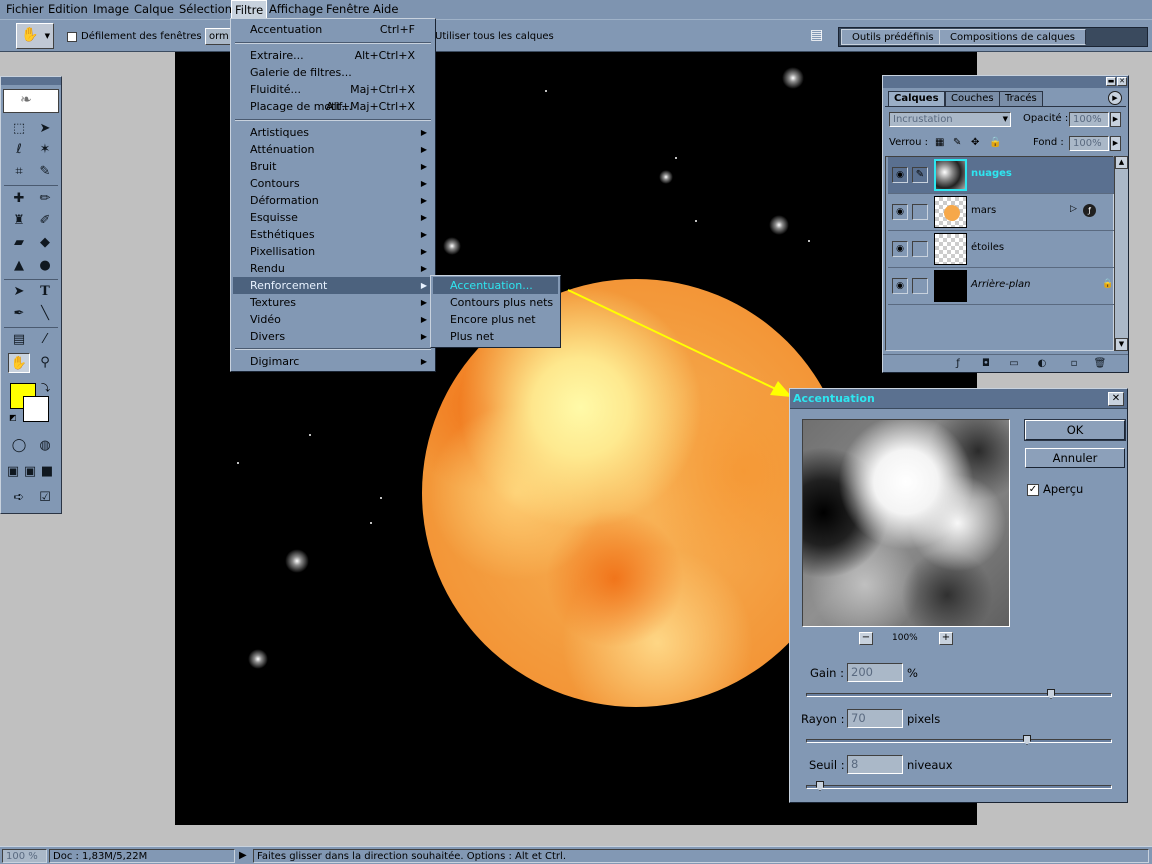  What do you see at coordinates (45, 340) in the screenshot?
I see `eyedropper-tool-icon: ⁄` at bounding box center [45, 340].